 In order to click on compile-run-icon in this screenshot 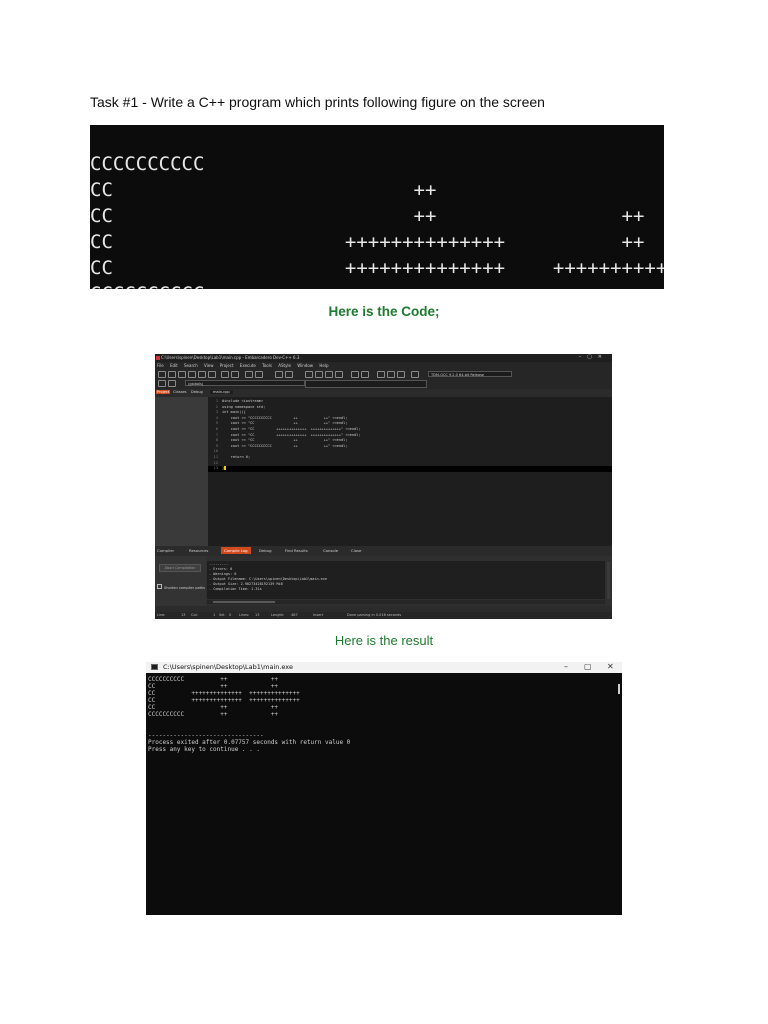, I will do `click(329, 374)`.